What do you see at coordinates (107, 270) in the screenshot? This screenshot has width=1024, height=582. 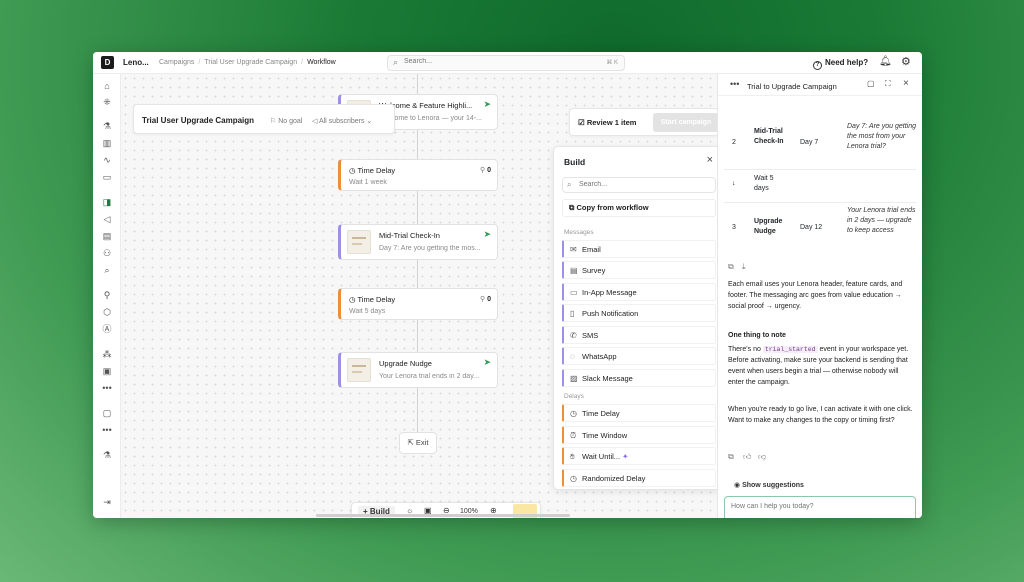 I see `search-rail-icon: ⌕` at bounding box center [107, 270].